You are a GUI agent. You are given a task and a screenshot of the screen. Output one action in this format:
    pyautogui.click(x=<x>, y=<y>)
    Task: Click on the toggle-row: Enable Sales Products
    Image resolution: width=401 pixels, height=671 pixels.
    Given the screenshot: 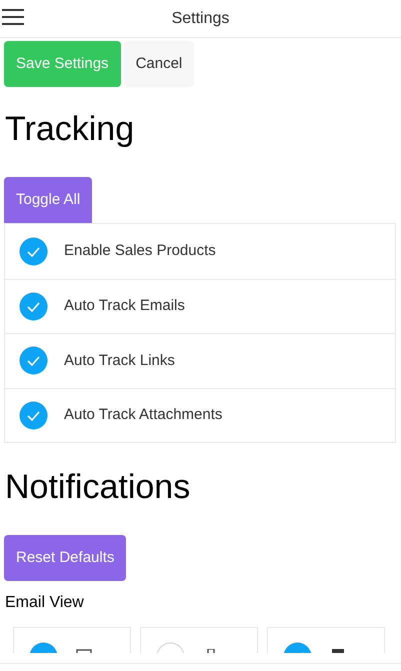 What is the action you would take?
    pyautogui.click(x=200, y=251)
    